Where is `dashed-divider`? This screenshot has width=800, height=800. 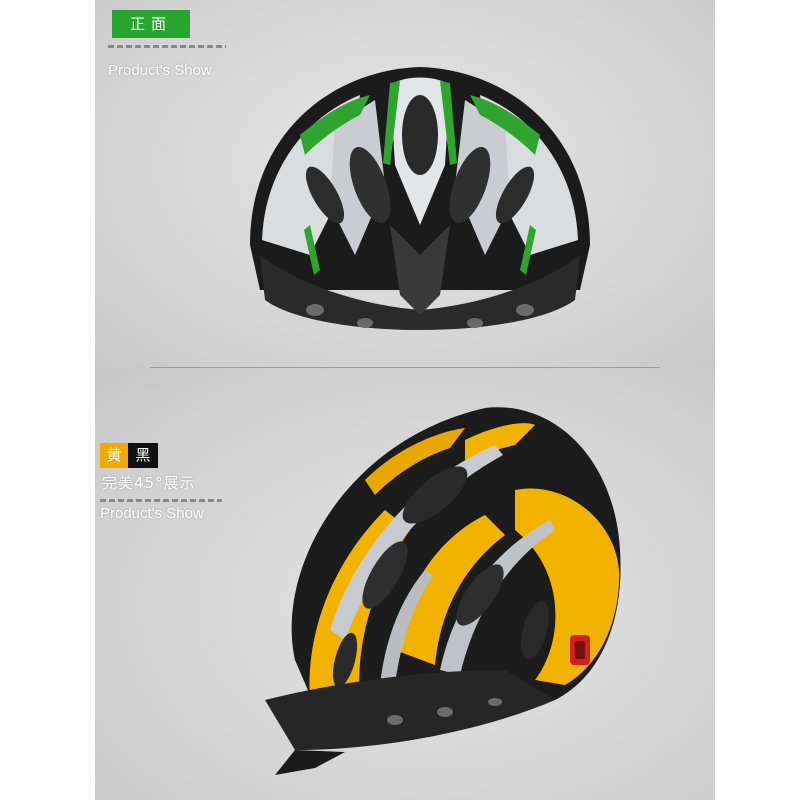 dashed-divider is located at coordinates (167, 46).